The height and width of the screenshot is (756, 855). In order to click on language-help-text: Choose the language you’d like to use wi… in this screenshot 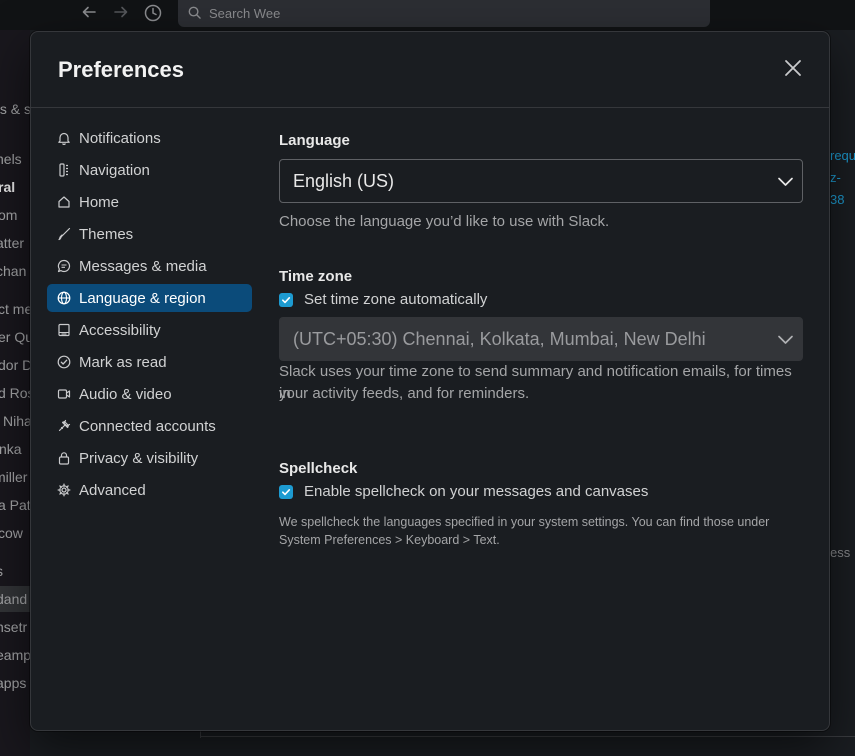, I will do `click(444, 221)`.